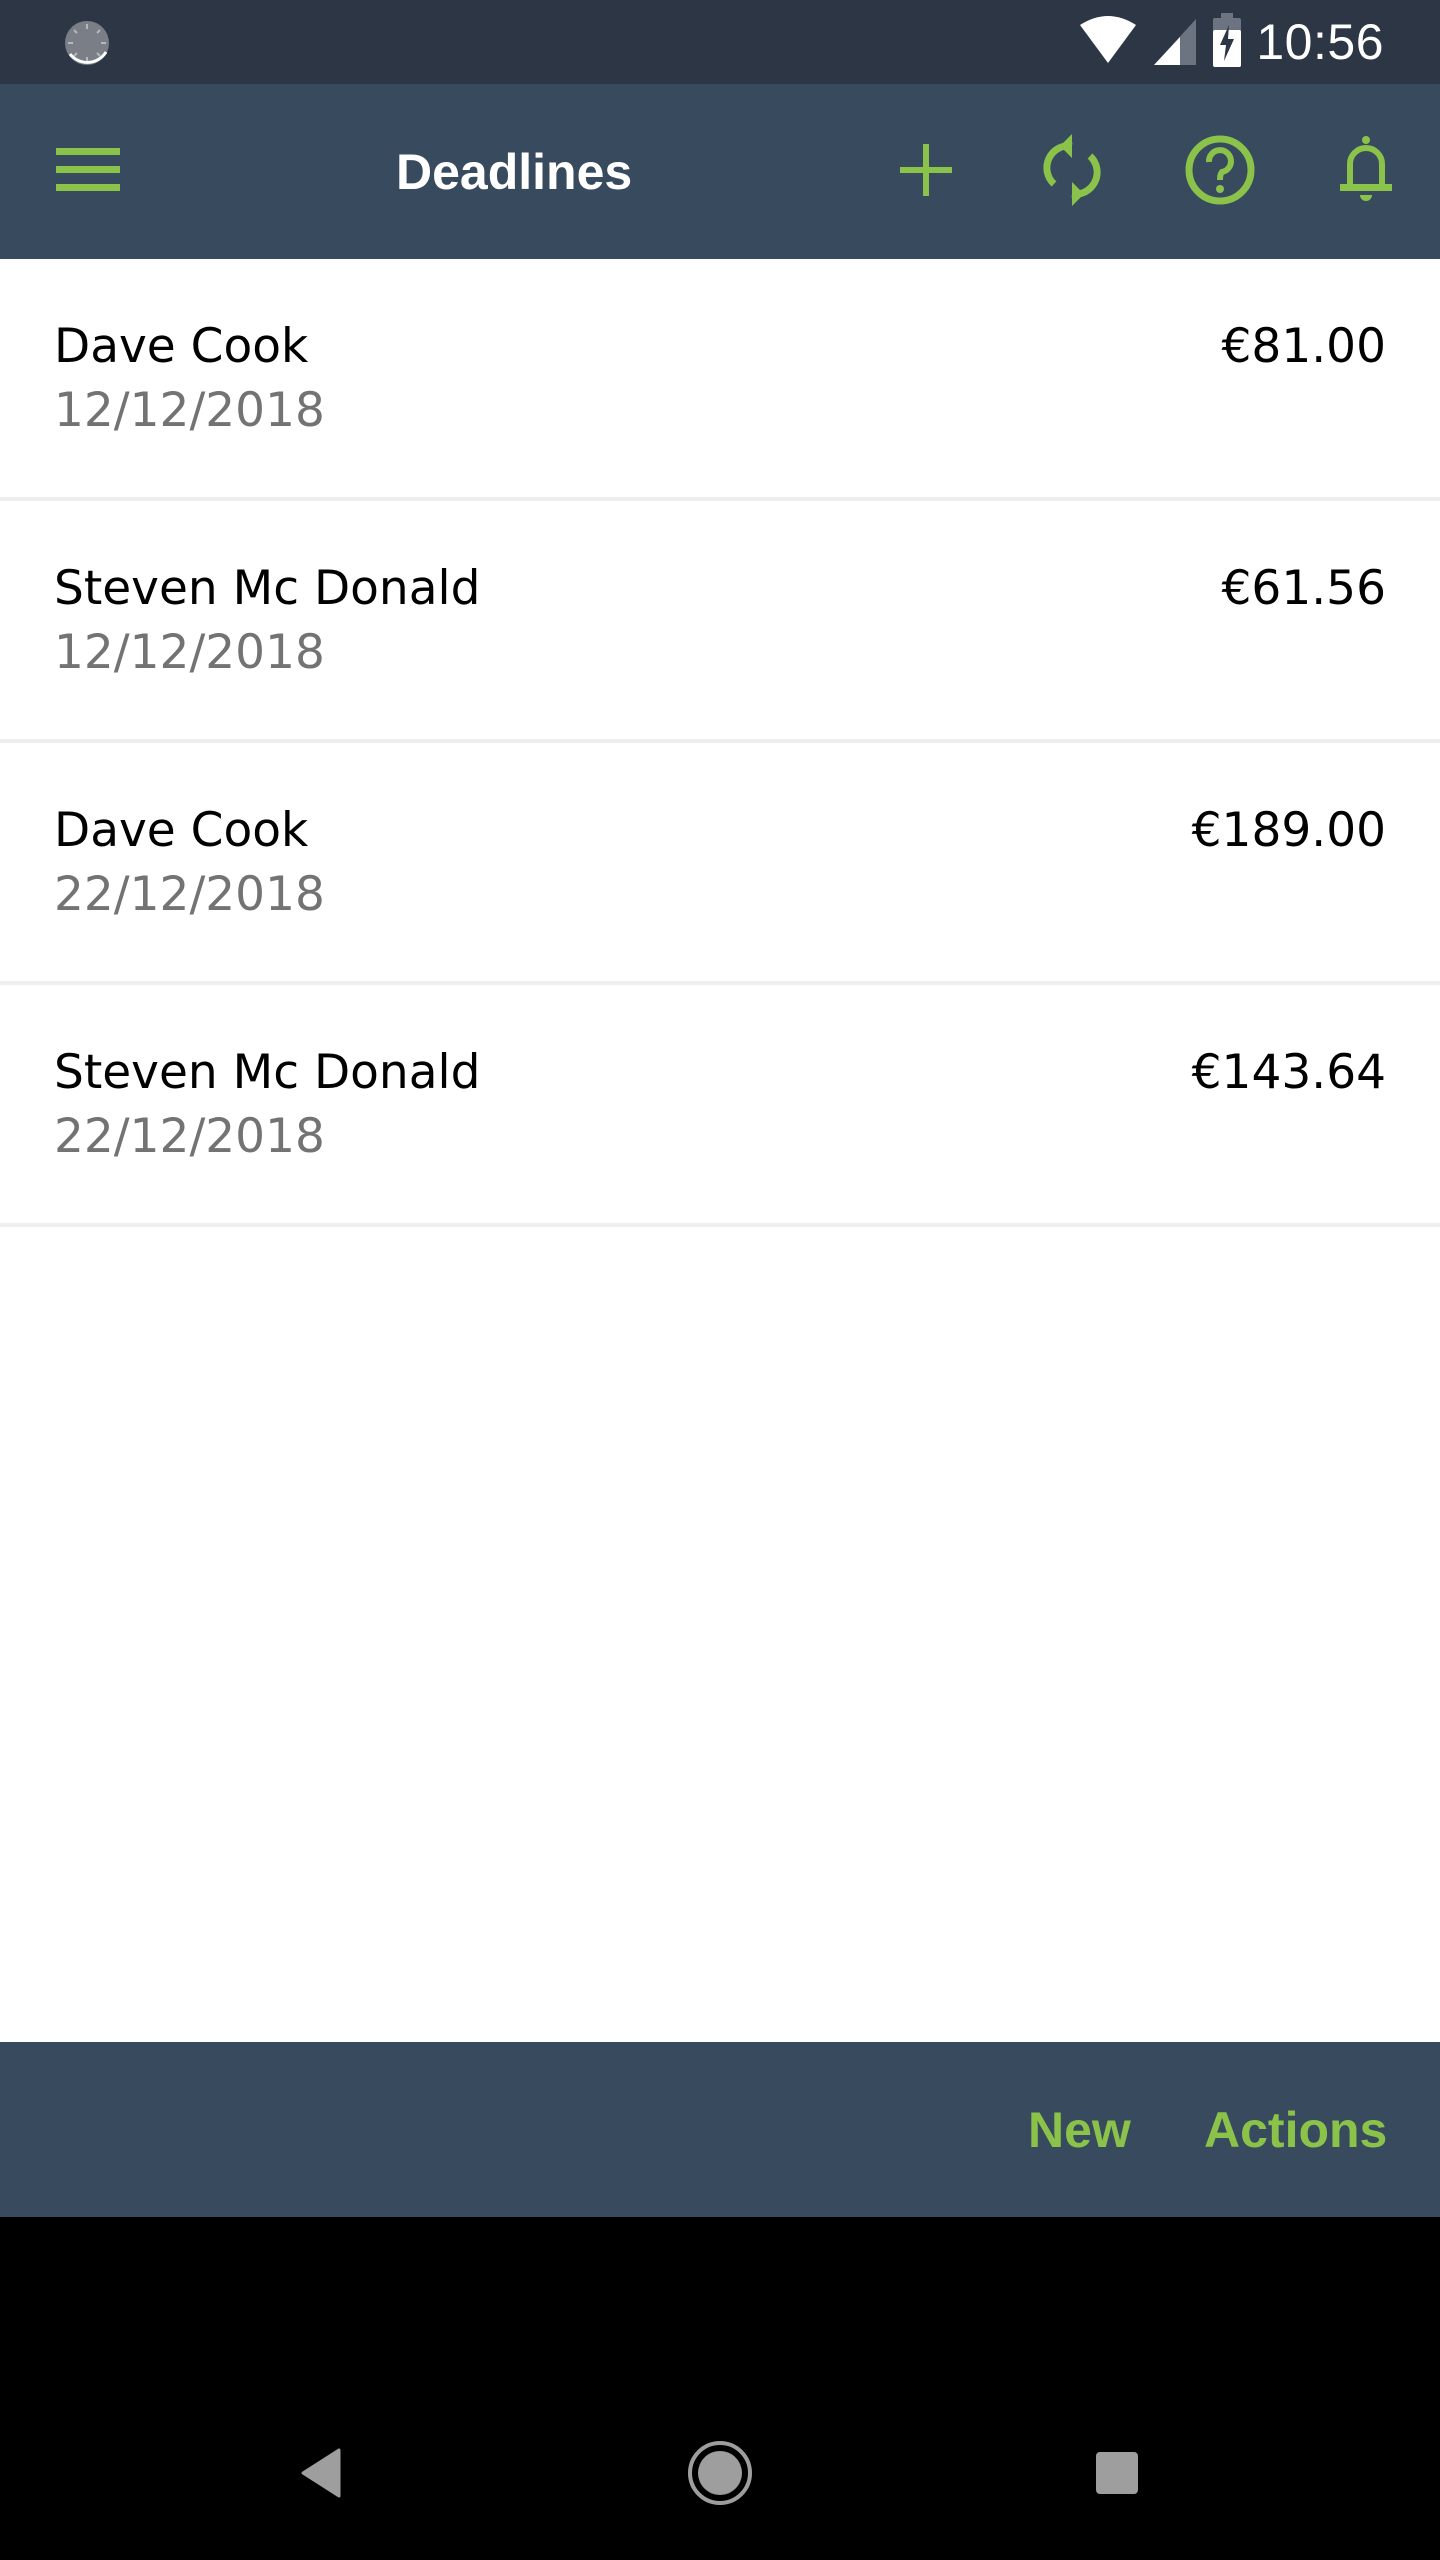 The height and width of the screenshot is (2560, 1440). What do you see at coordinates (1227, 42) in the screenshot?
I see `battery-charging-icon` at bounding box center [1227, 42].